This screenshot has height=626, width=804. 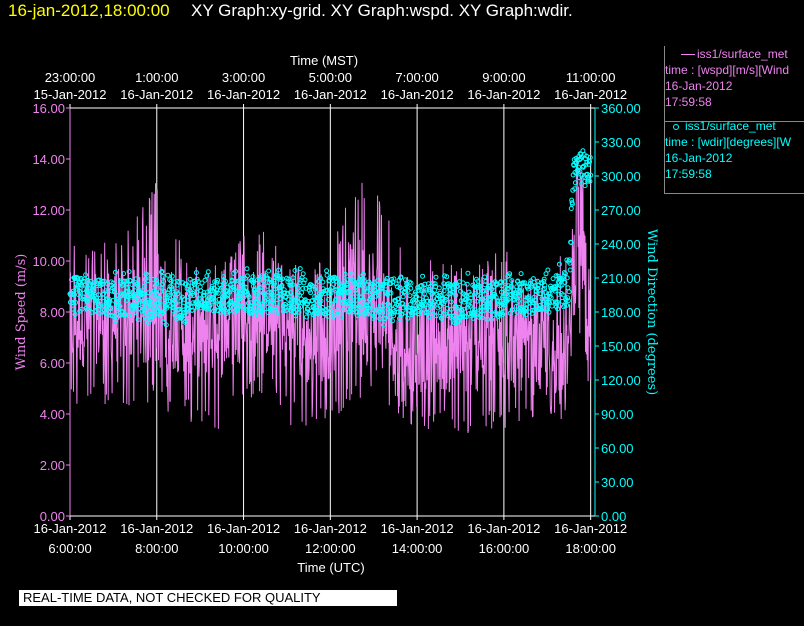 What do you see at coordinates (621, 210) in the screenshot?
I see `right-tick-label: 270.00` at bounding box center [621, 210].